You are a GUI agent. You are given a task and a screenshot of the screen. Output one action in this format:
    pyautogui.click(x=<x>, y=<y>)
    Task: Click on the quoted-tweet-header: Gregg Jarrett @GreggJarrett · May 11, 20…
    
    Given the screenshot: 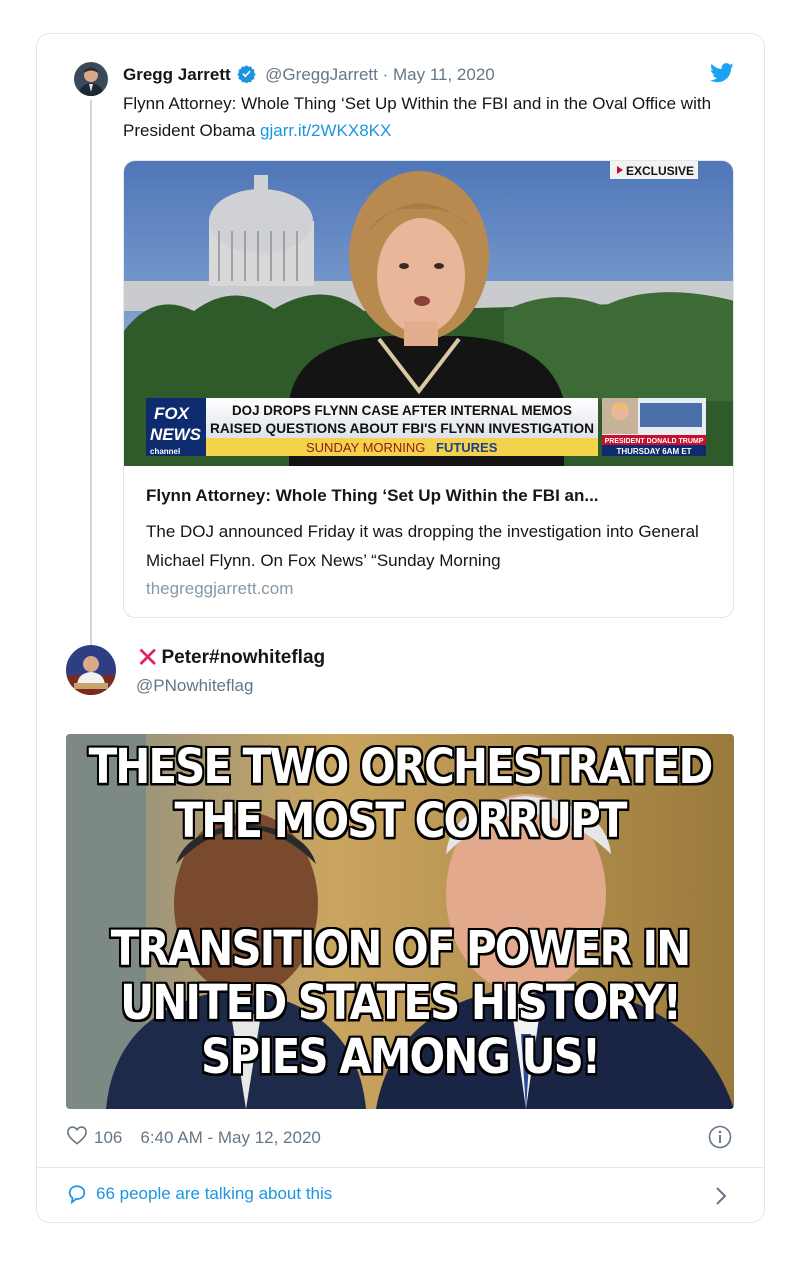 What is the action you would take?
    pyautogui.click(x=309, y=76)
    